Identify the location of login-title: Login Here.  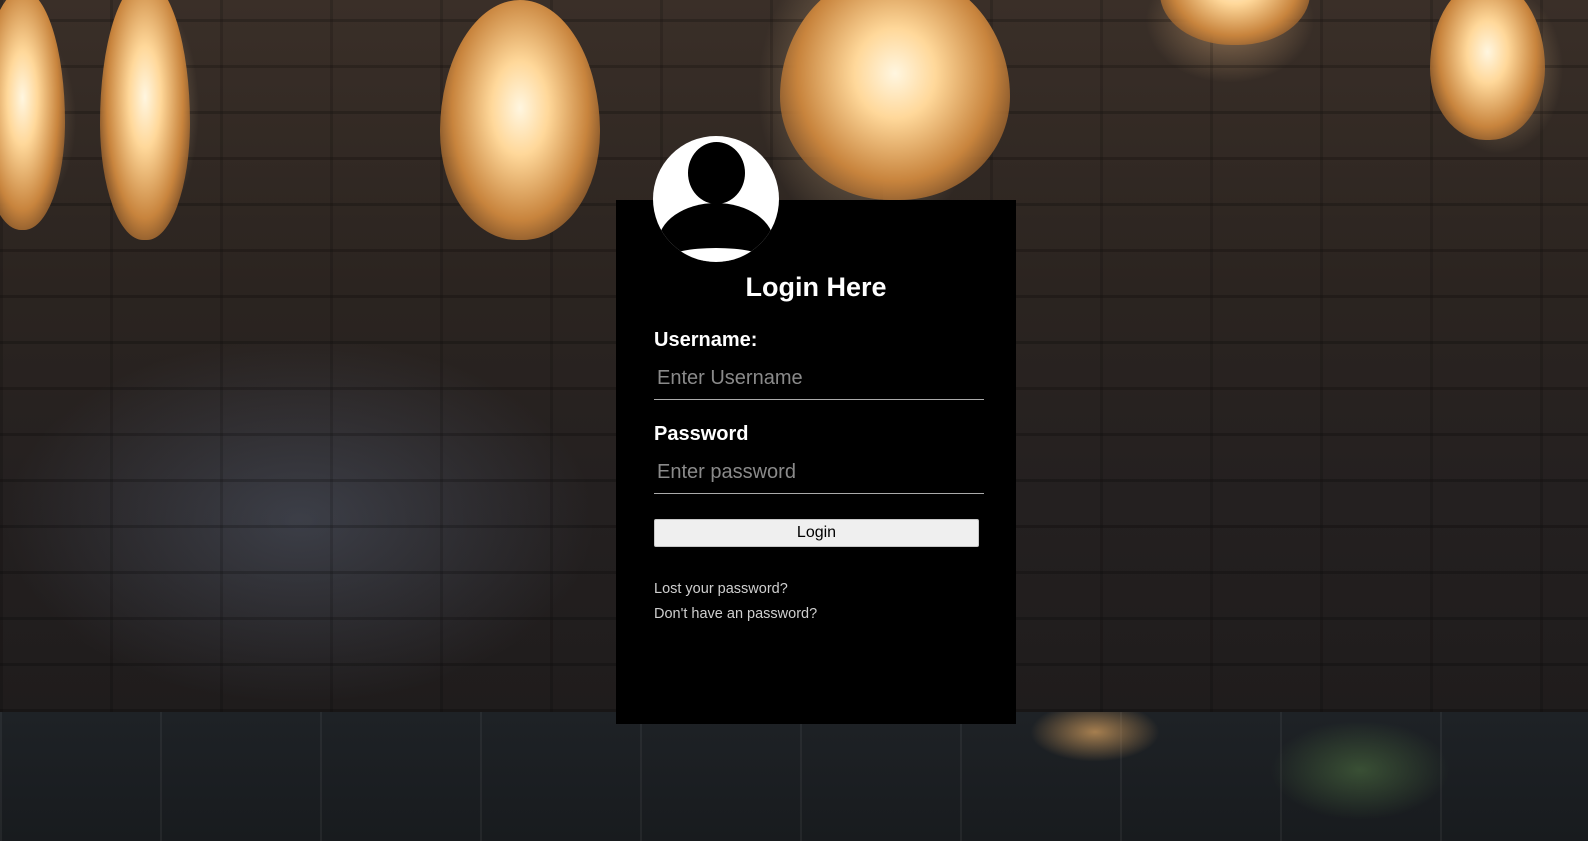
(816, 287).